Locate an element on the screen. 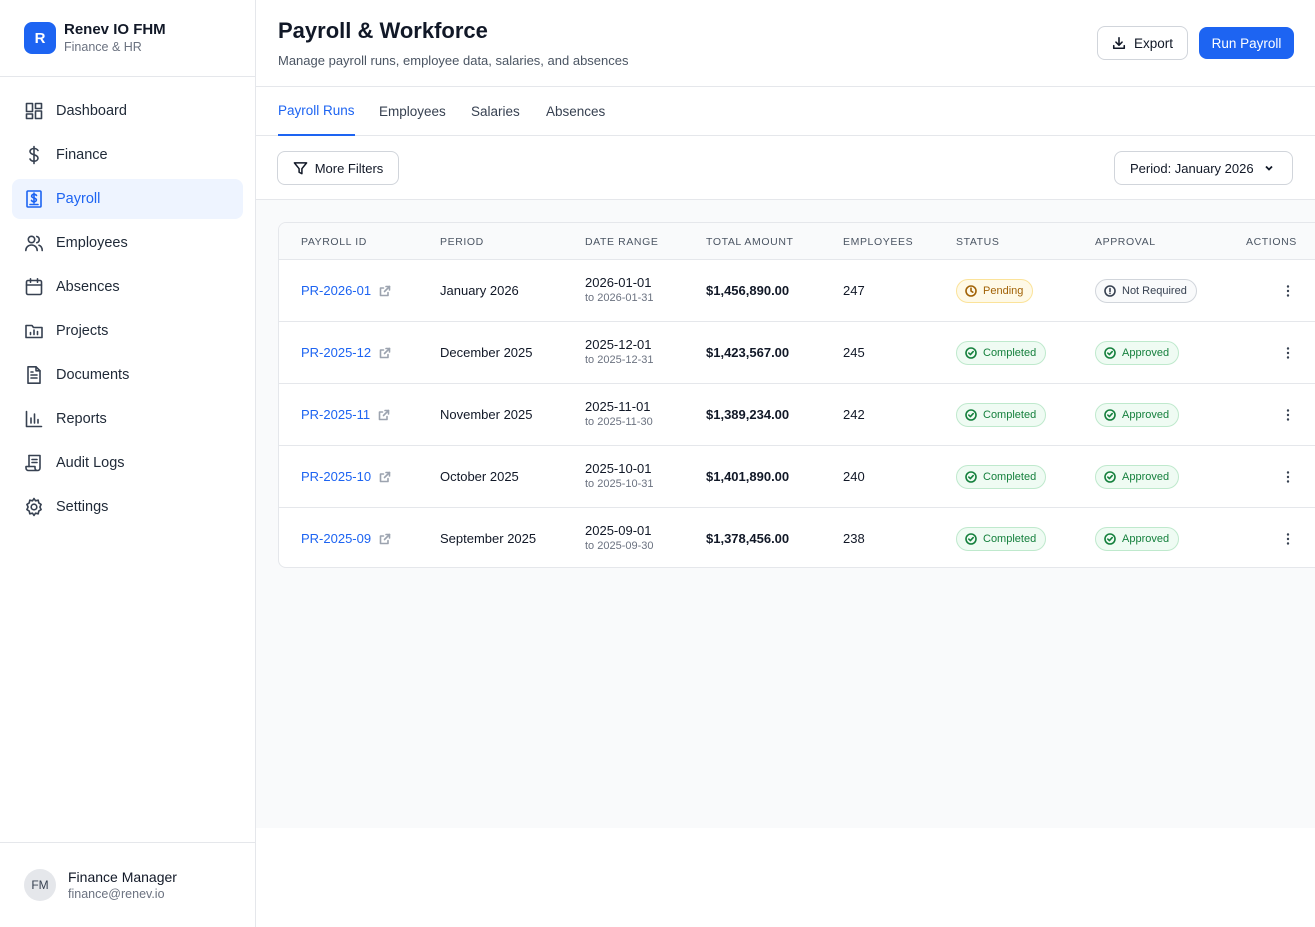 The height and width of the screenshot is (927, 1315). sidebar-item-audit-logs: Audit Logs is located at coordinates (127, 463).